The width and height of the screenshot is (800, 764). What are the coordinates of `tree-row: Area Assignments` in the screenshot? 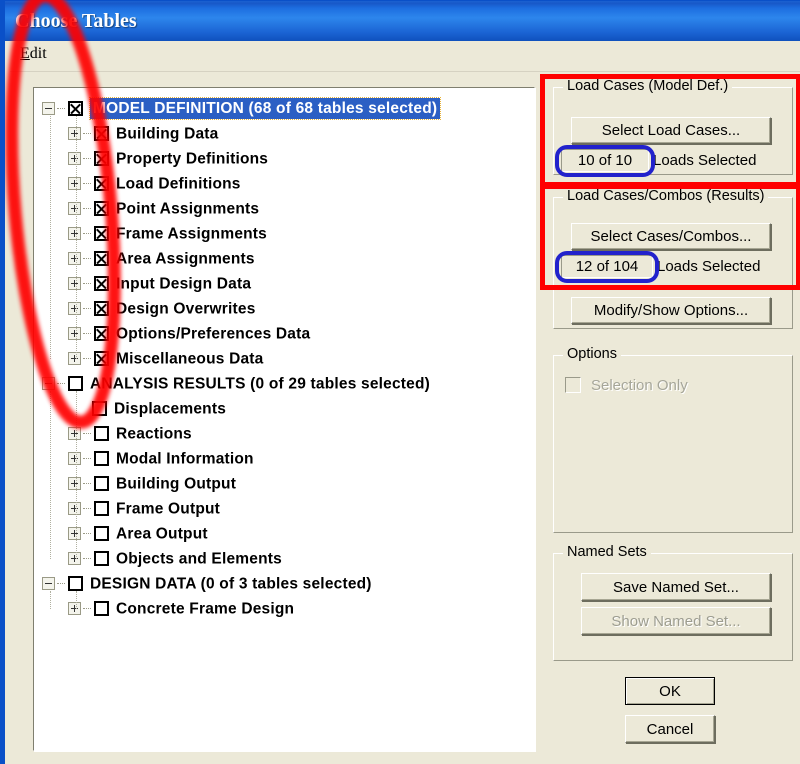 It's located at (144, 258).